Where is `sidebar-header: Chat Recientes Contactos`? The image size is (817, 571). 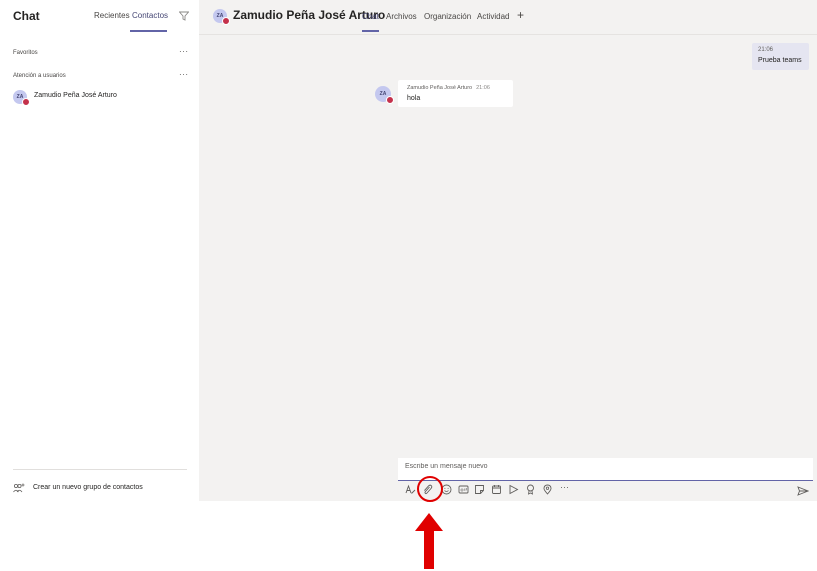
sidebar-header: Chat Recientes Contactos is located at coordinates (99, 17).